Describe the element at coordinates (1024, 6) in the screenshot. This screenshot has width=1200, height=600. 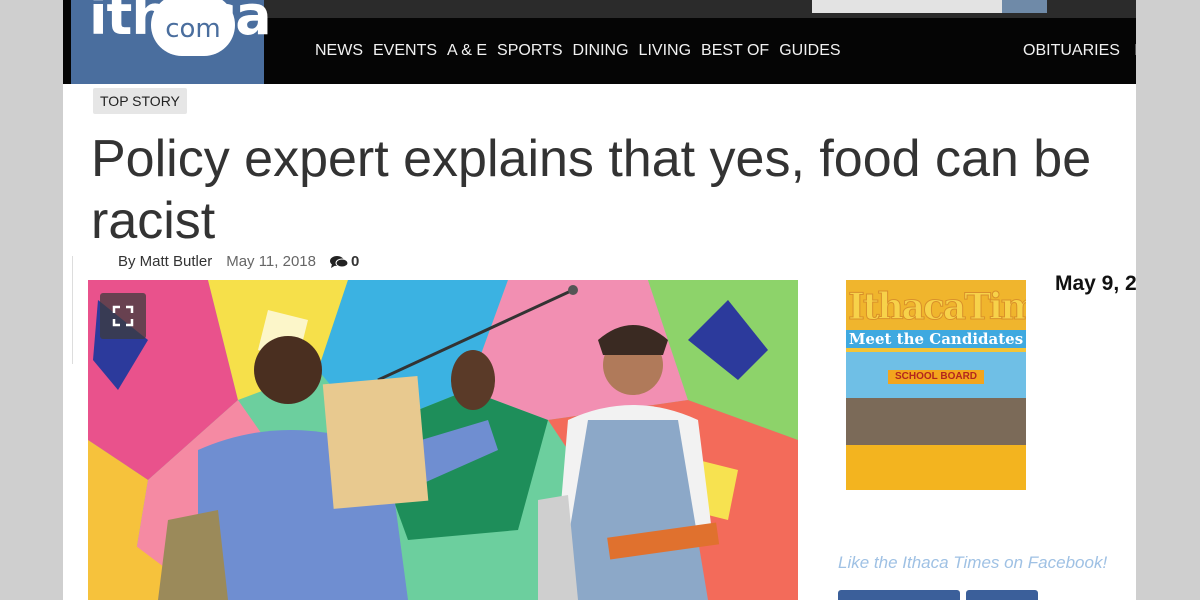
I see `search-button` at that location.